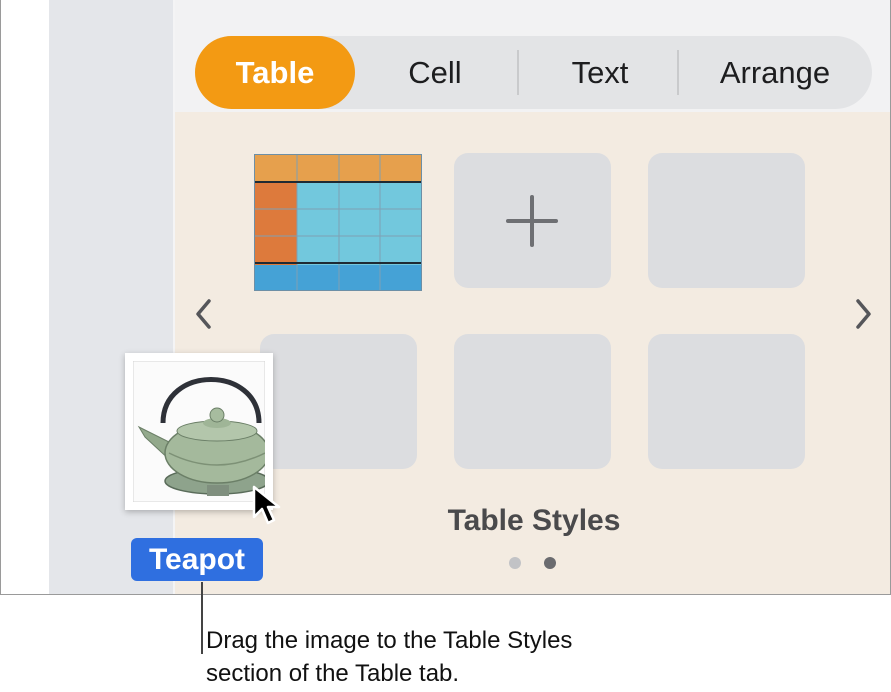 Image resolution: width=891 pixels, height=692 pixels. What do you see at coordinates (515, 563) in the screenshot?
I see `page-dot` at bounding box center [515, 563].